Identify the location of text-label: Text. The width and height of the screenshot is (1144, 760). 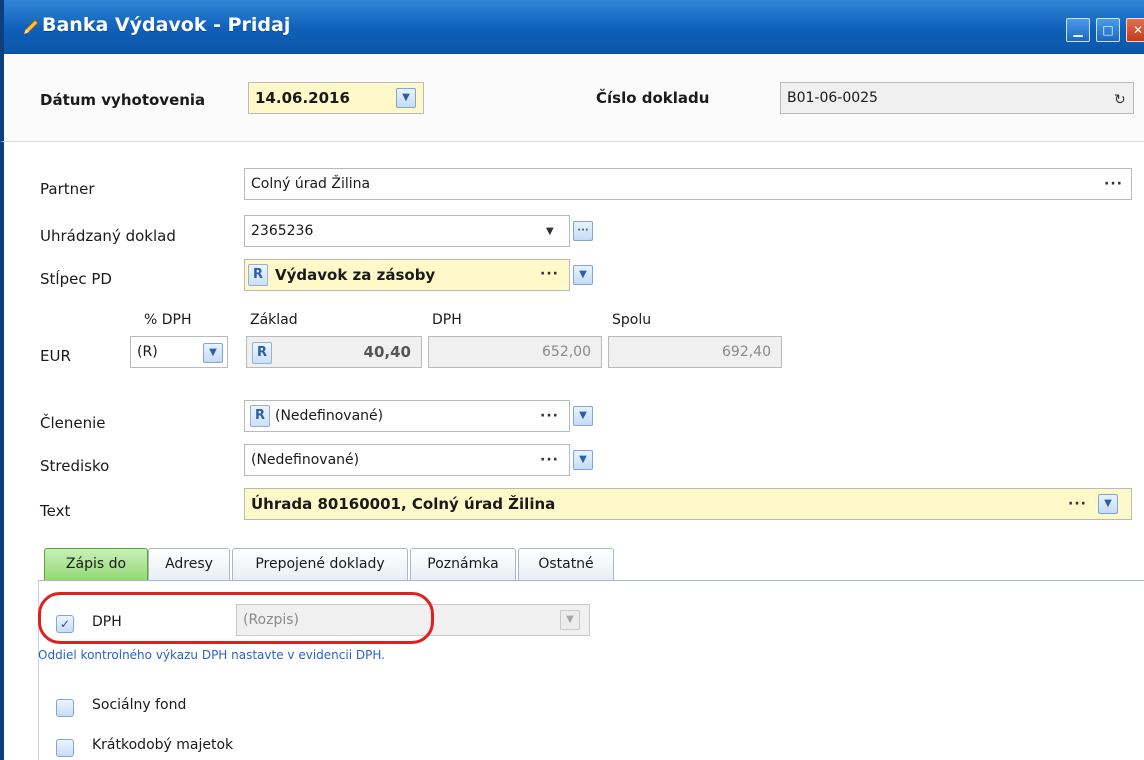
(55, 511).